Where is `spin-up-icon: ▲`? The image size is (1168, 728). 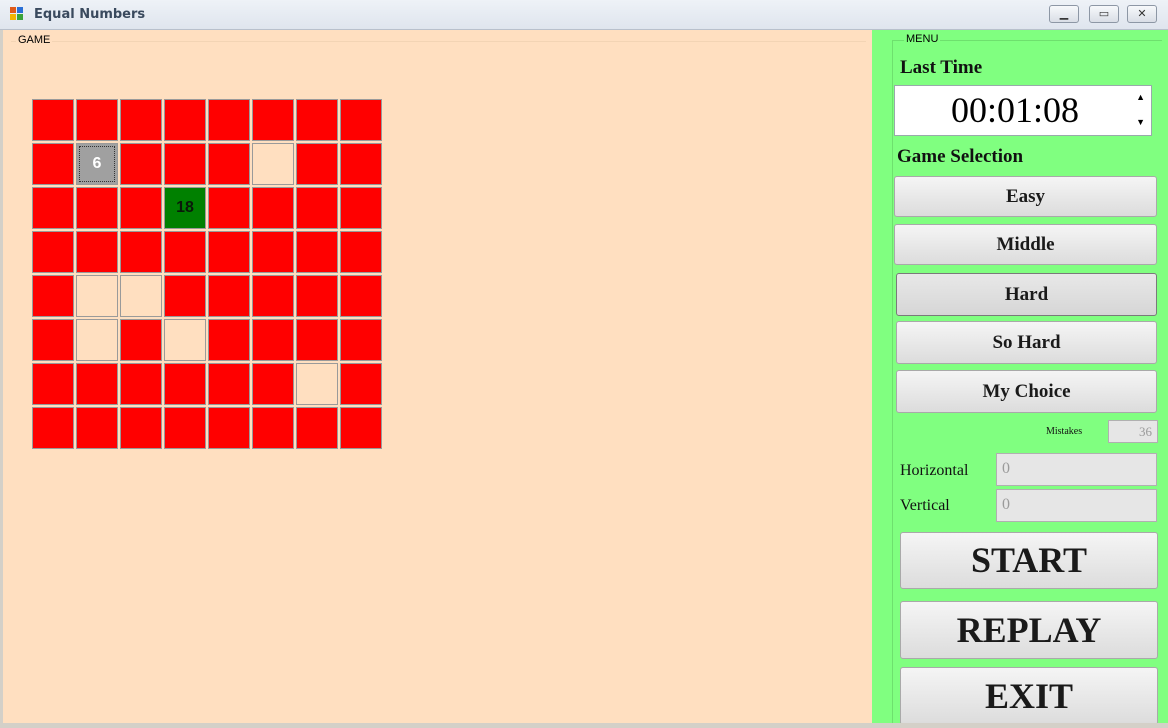
spin-up-icon: ▲ is located at coordinates (1140, 97).